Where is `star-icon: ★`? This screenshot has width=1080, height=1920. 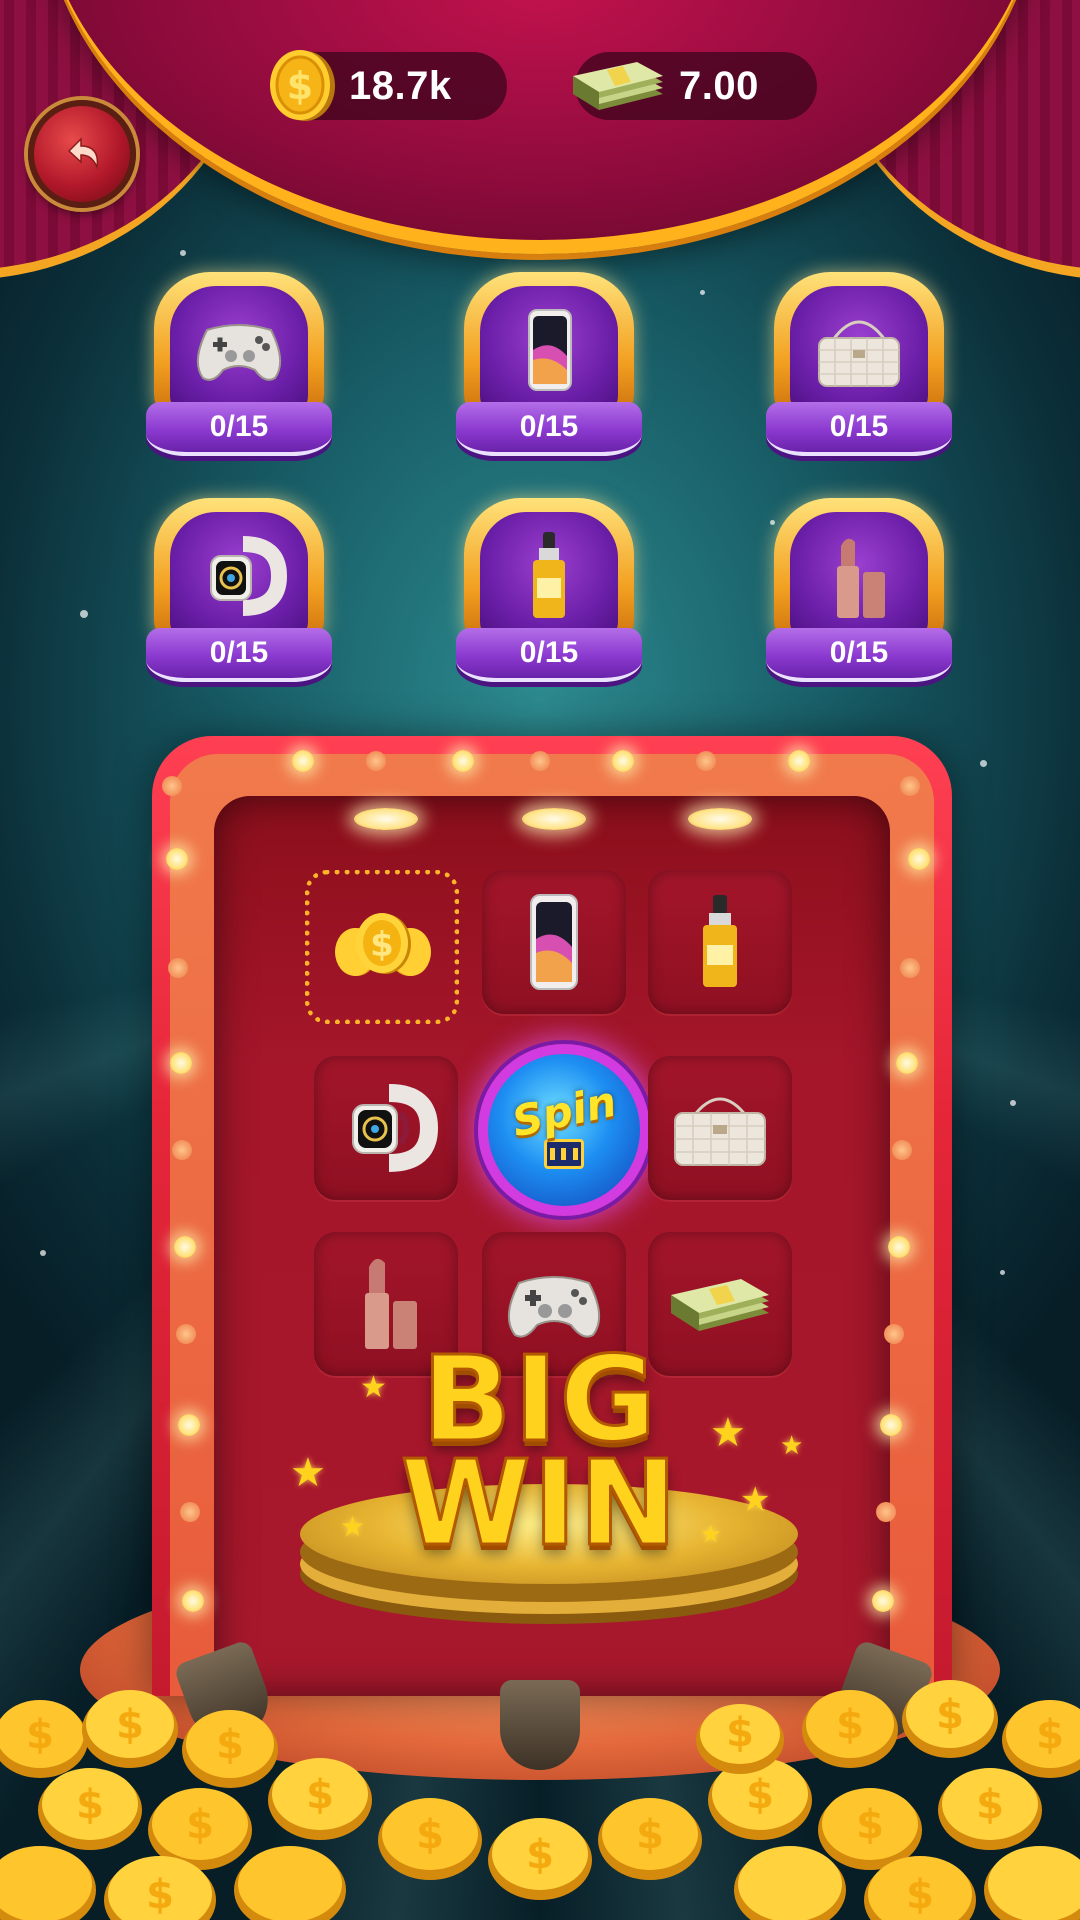 star-icon: ★ is located at coordinates (792, 1445).